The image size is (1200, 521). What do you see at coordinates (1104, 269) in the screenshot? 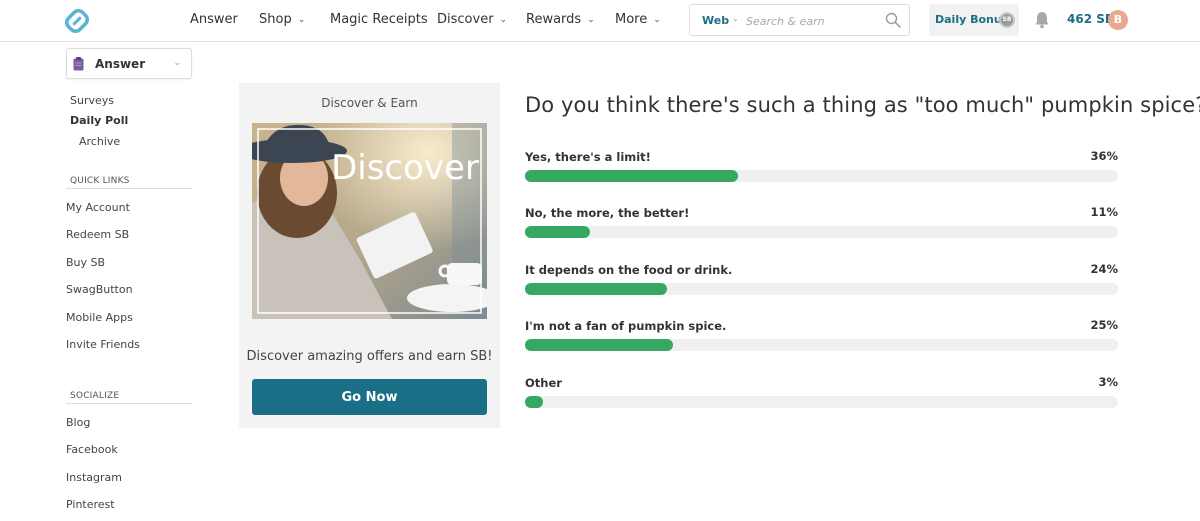
I see `poll-option-percent: 24%` at bounding box center [1104, 269].